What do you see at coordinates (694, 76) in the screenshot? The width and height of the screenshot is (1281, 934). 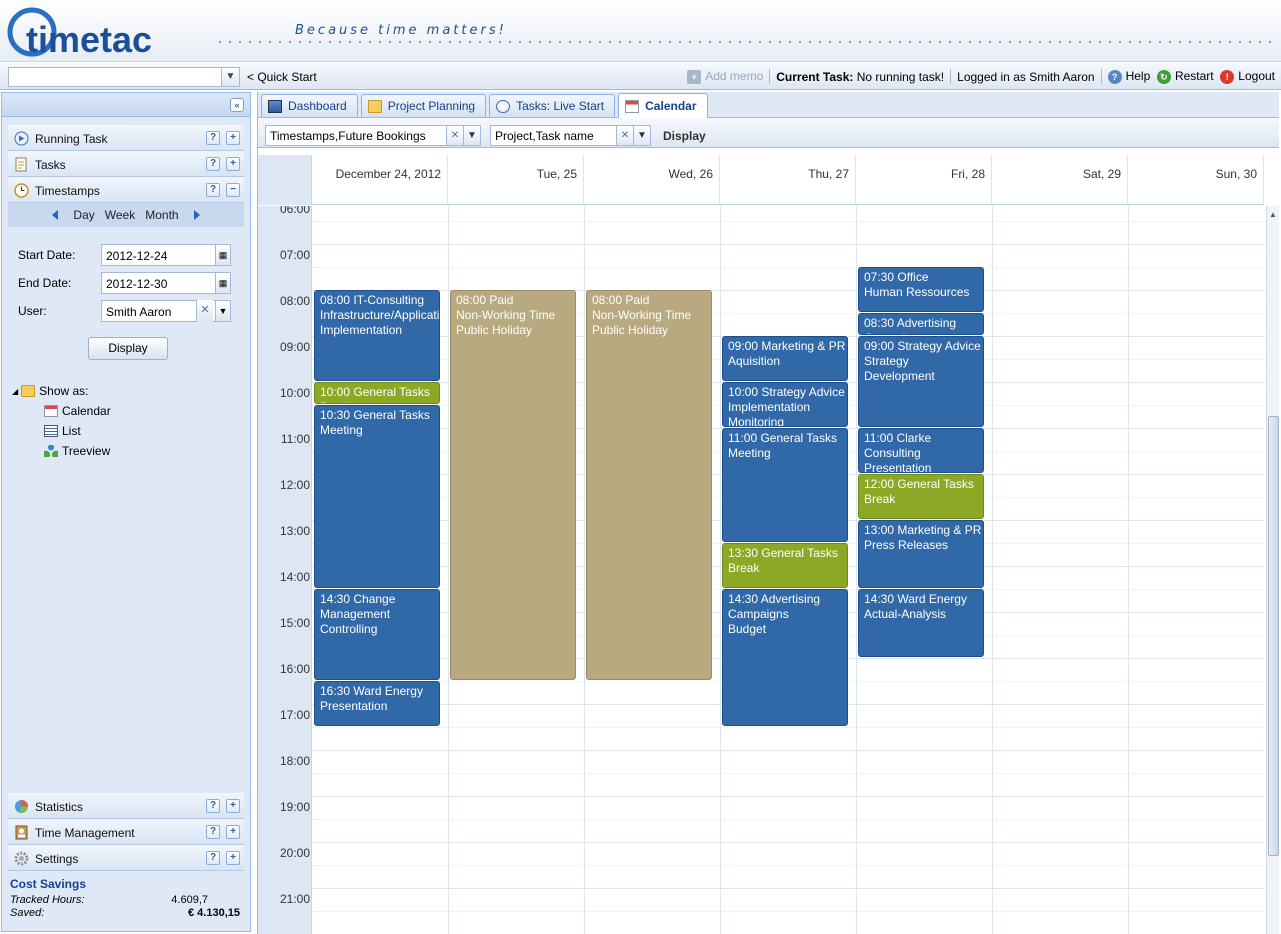 I see `memo-icon: +` at bounding box center [694, 76].